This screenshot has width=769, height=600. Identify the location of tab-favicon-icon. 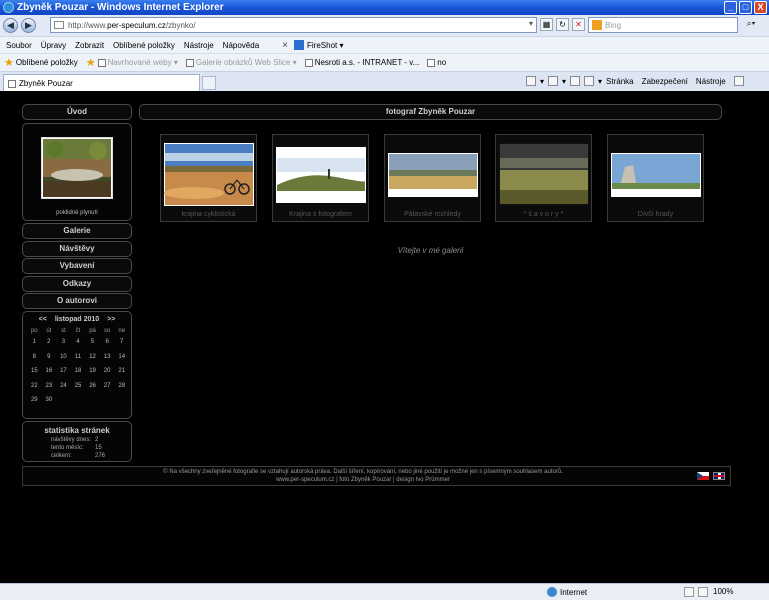
(12, 83).